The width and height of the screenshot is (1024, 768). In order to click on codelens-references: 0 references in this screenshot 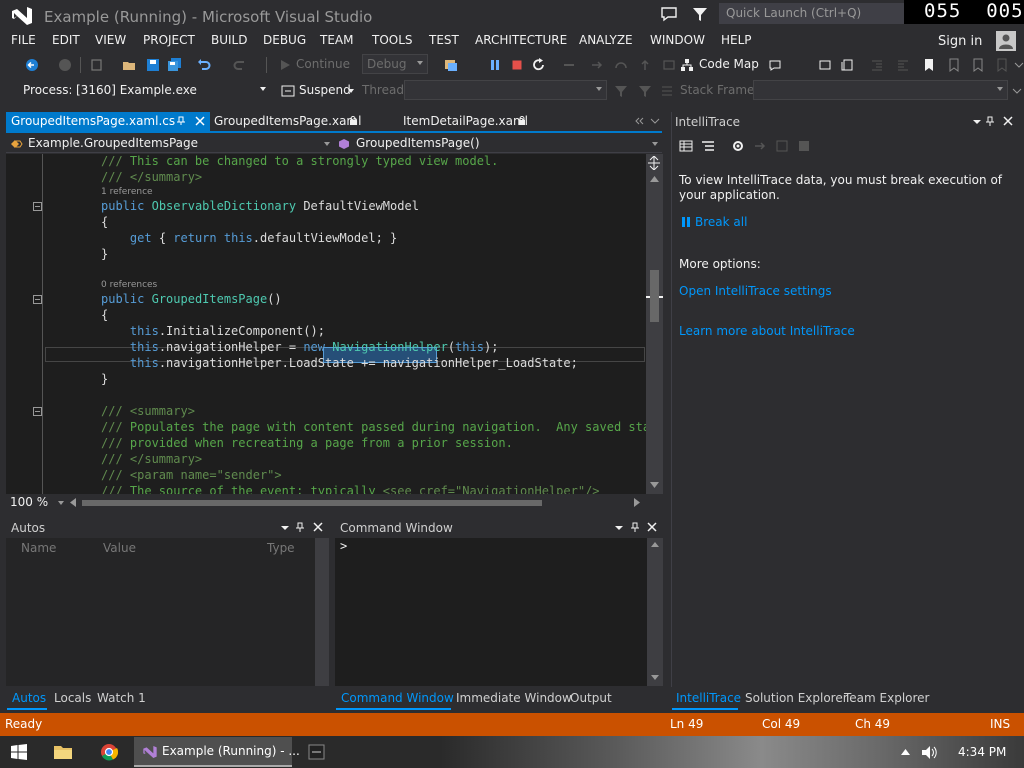, I will do `click(129, 285)`.